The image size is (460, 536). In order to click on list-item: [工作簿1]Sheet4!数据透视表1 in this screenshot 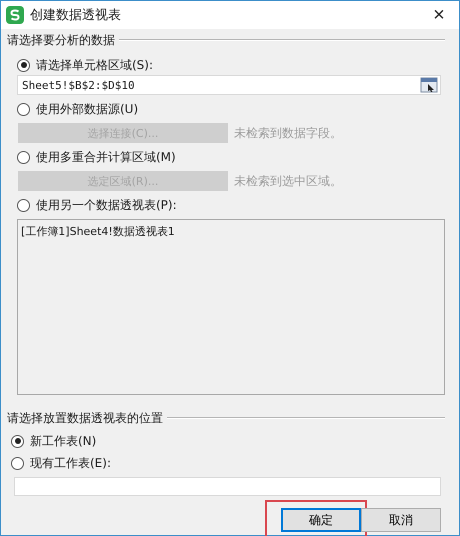, I will do `click(231, 231)`.